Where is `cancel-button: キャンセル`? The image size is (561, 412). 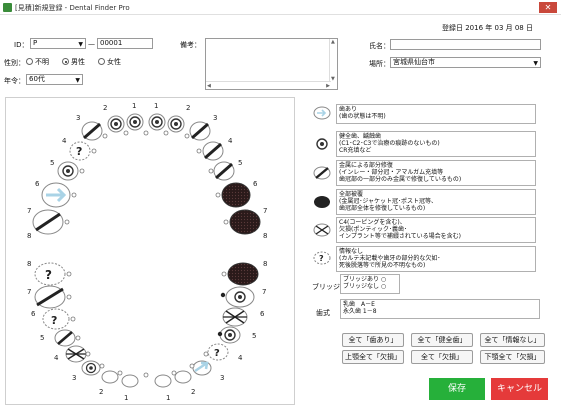 cancel-button: キャンセル is located at coordinates (519, 389).